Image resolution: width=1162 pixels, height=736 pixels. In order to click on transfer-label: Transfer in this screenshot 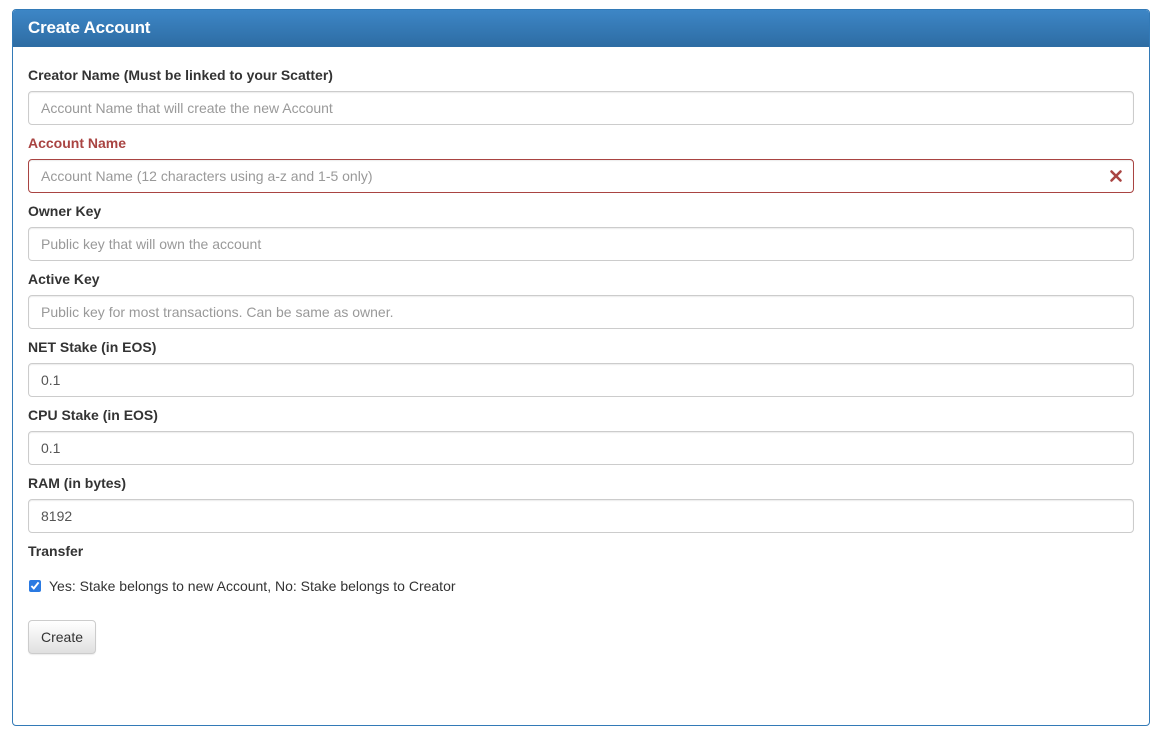, I will do `click(56, 551)`.